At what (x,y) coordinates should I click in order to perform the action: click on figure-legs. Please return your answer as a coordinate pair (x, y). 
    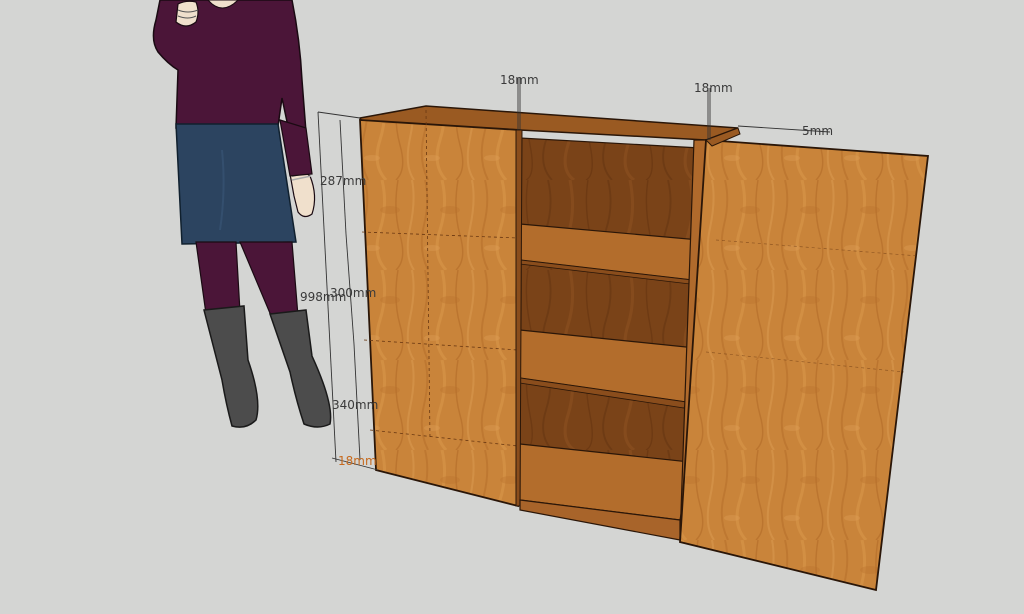
    Looking at the image, I should click on (247, 280).